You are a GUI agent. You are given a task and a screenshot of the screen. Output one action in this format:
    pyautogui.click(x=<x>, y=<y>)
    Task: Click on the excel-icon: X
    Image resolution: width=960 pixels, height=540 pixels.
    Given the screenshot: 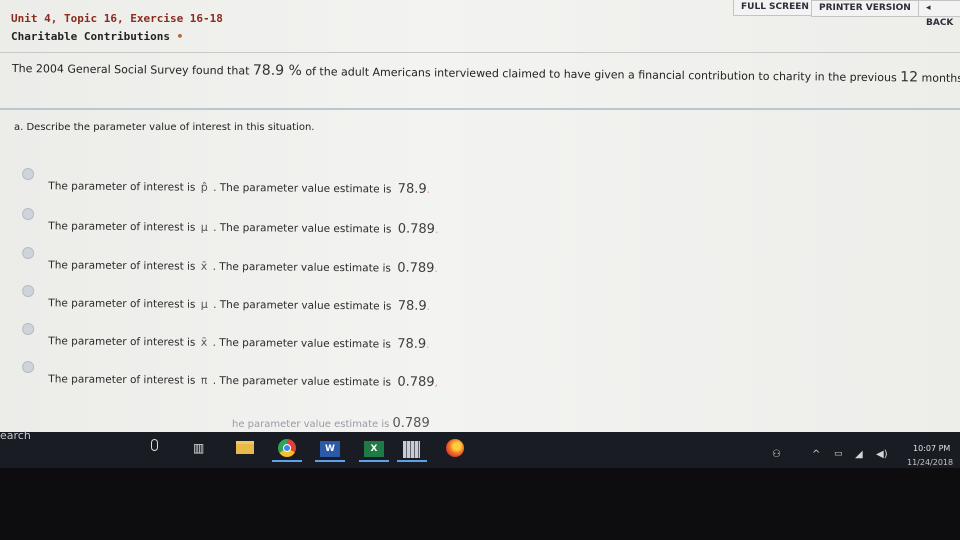 What is the action you would take?
    pyautogui.click(x=374, y=449)
    